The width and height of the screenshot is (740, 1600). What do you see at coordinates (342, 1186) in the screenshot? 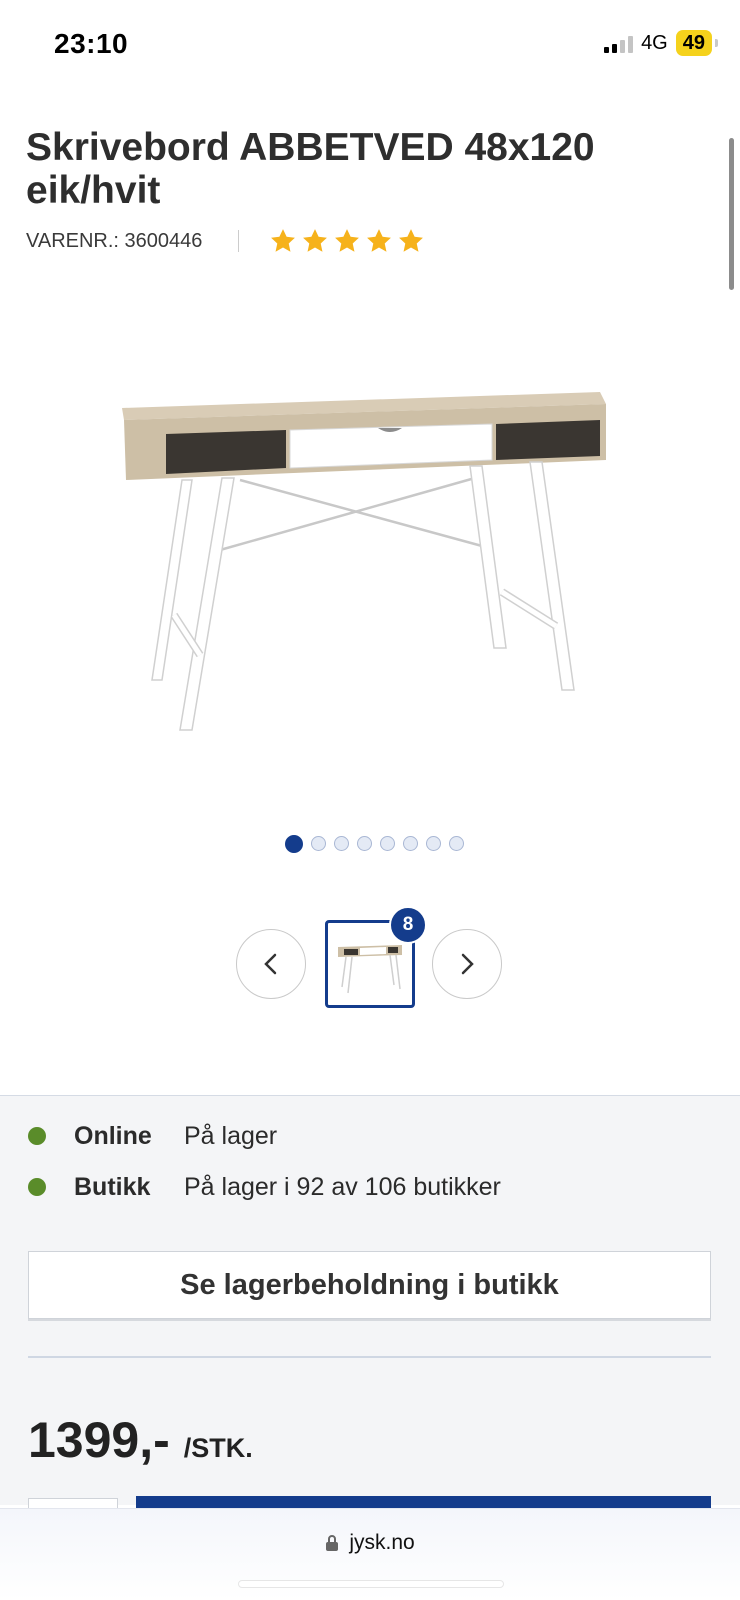
I see `store-value: På lager i 92 av 106 butikker` at bounding box center [342, 1186].